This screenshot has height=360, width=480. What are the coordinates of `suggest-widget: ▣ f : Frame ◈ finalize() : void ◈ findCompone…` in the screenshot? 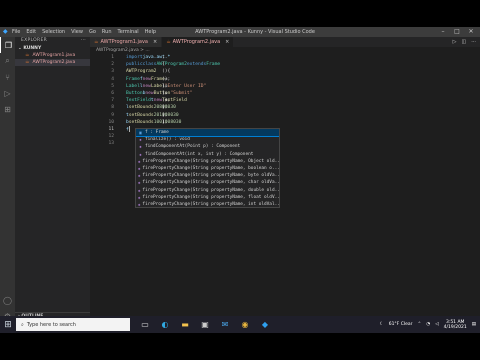 It's located at (207, 168).